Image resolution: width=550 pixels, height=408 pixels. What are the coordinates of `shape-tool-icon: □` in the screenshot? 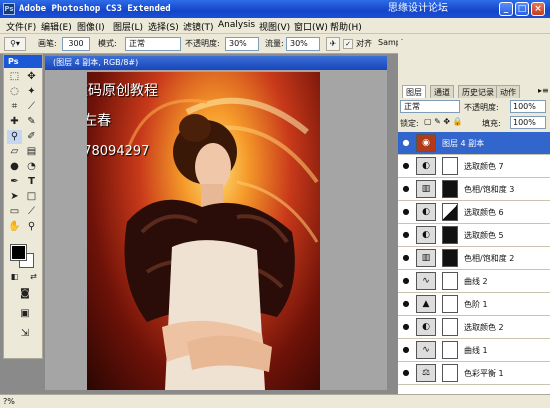 It's located at (31, 197).